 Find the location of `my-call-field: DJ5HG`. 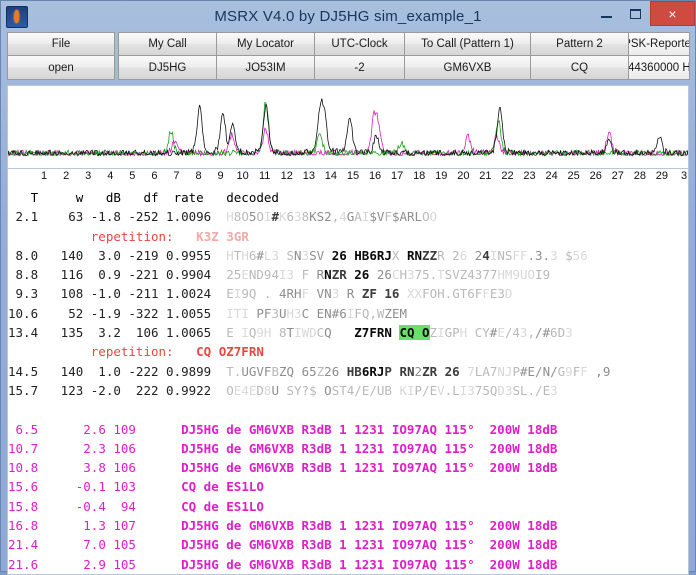

my-call-field: DJ5HG is located at coordinates (167, 68).